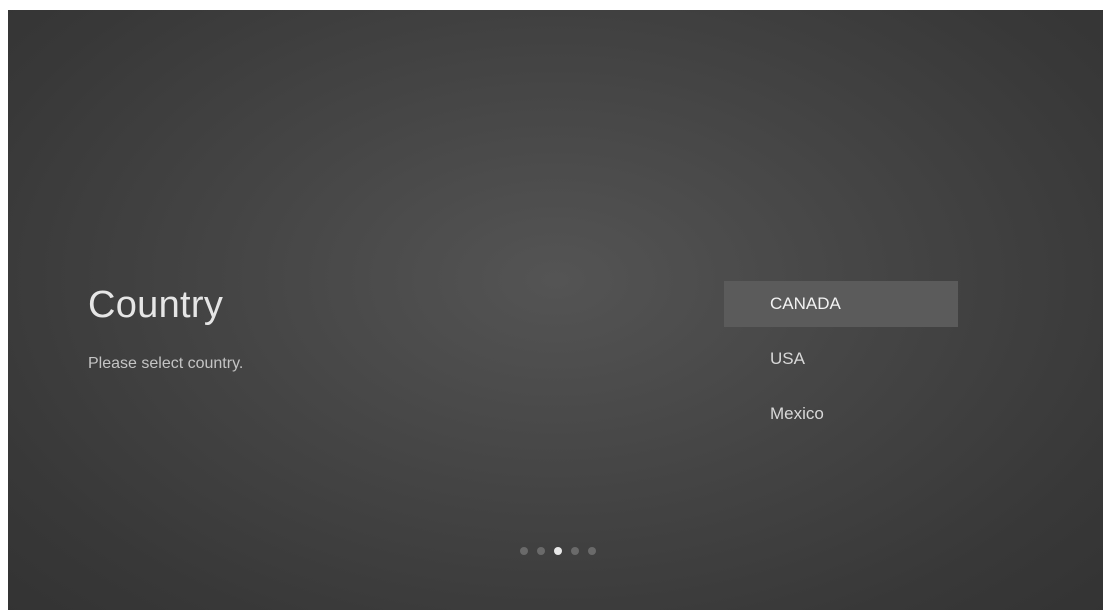  What do you see at coordinates (841, 414) in the screenshot?
I see `country-option-mexico: Mexico` at bounding box center [841, 414].